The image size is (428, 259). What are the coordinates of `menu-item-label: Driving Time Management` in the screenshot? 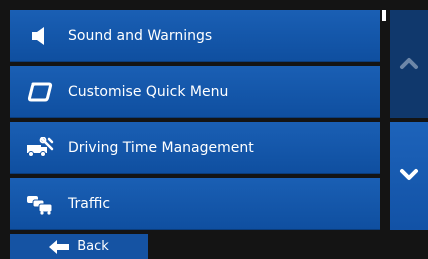 It's located at (161, 147).